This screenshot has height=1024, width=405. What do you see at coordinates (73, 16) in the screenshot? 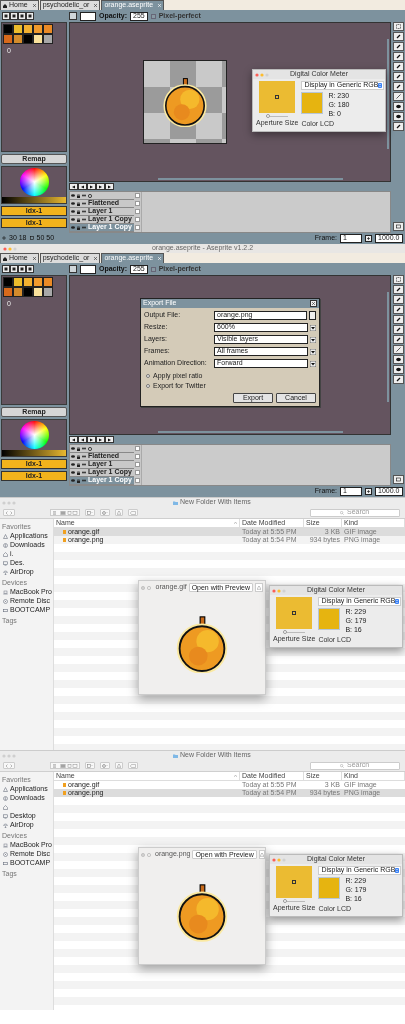
I see `toolbar-button` at bounding box center [73, 16].